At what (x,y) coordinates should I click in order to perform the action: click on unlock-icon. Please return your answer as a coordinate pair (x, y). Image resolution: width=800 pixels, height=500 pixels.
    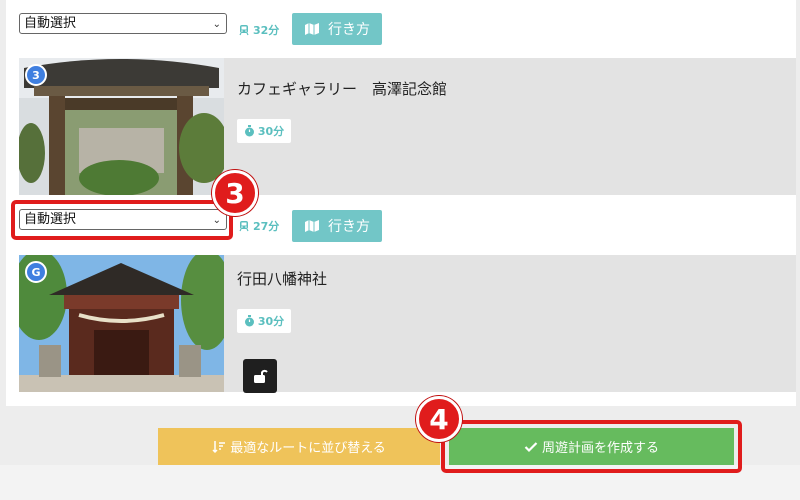
    Looking at the image, I should click on (261, 376).